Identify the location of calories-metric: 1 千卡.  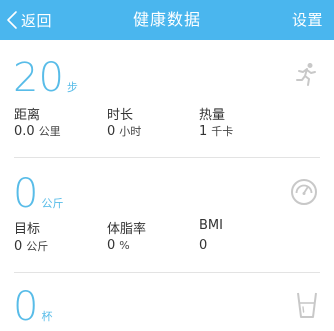
(216, 131).